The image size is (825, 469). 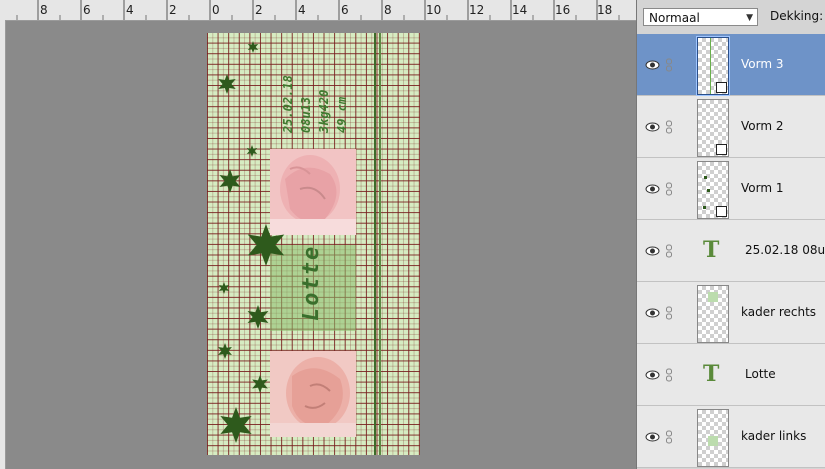 What do you see at coordinates (731, 189) in the screenshot?
I see `layer-row-vorm-1: Vorm 1` at bounding box center [731, 189].